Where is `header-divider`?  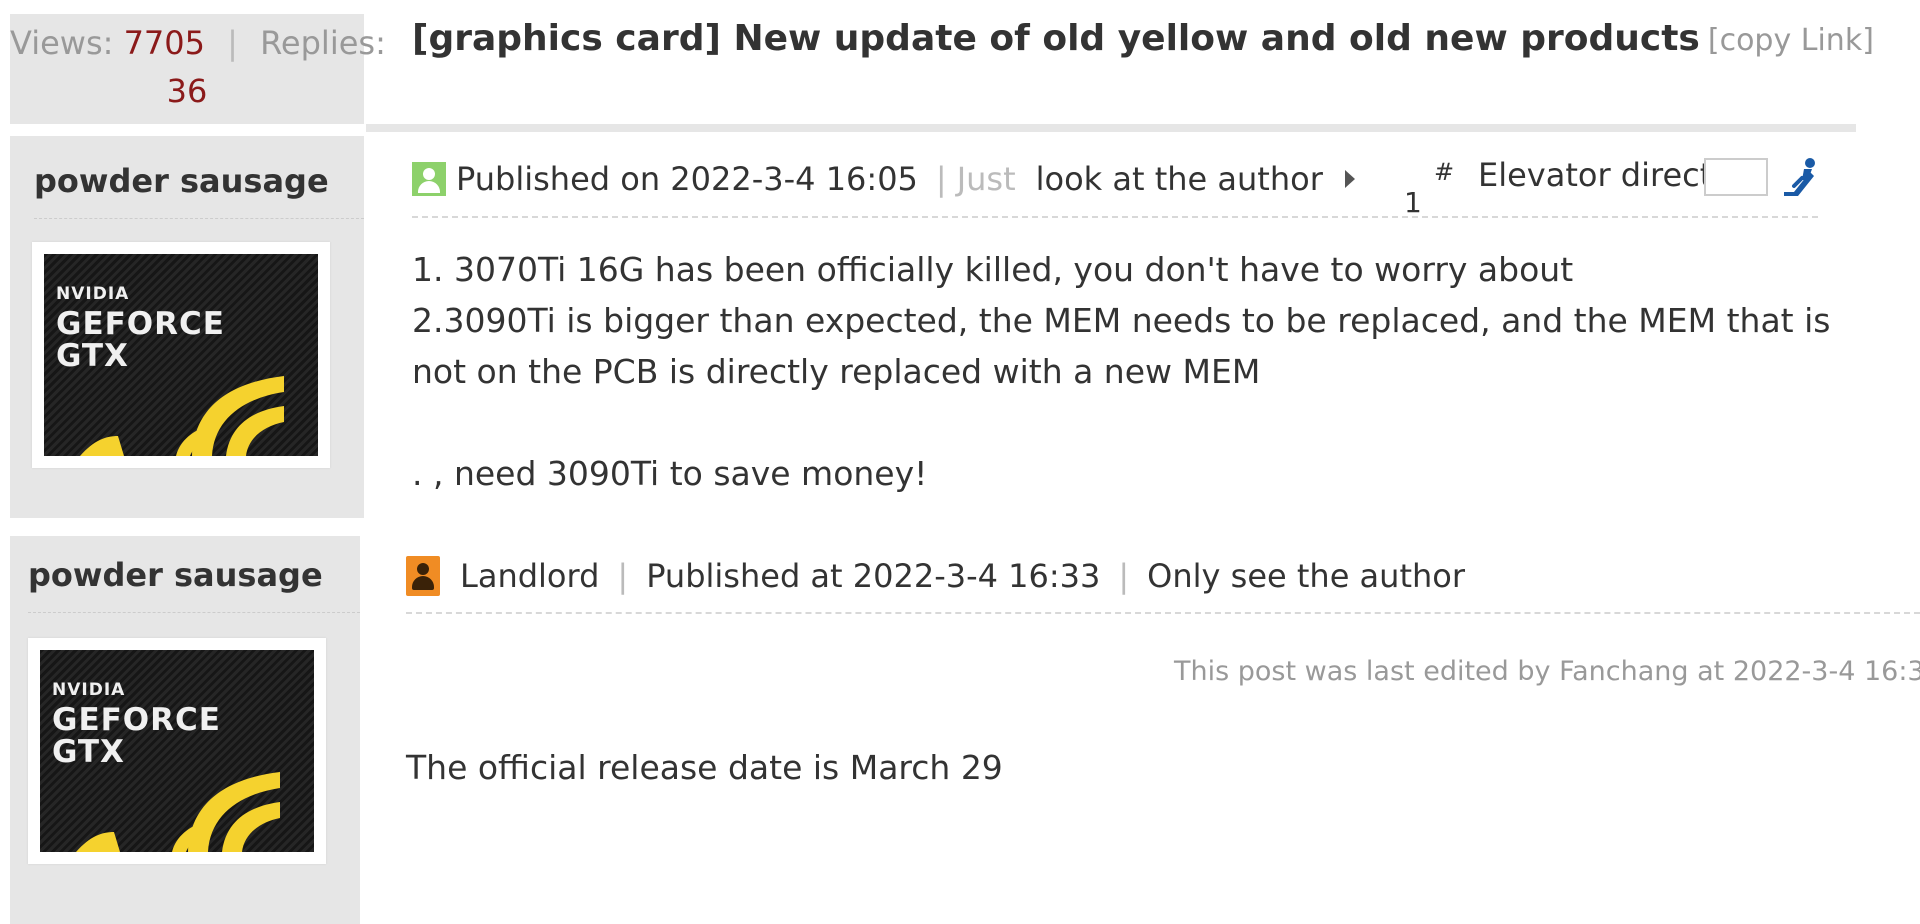
header-divider is located at coordinates (1111, 128).